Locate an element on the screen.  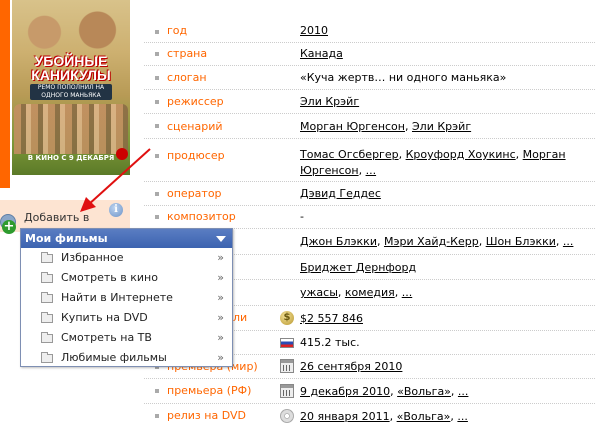
row-label: премьера (РФ) is located at coordinates (209, 390).